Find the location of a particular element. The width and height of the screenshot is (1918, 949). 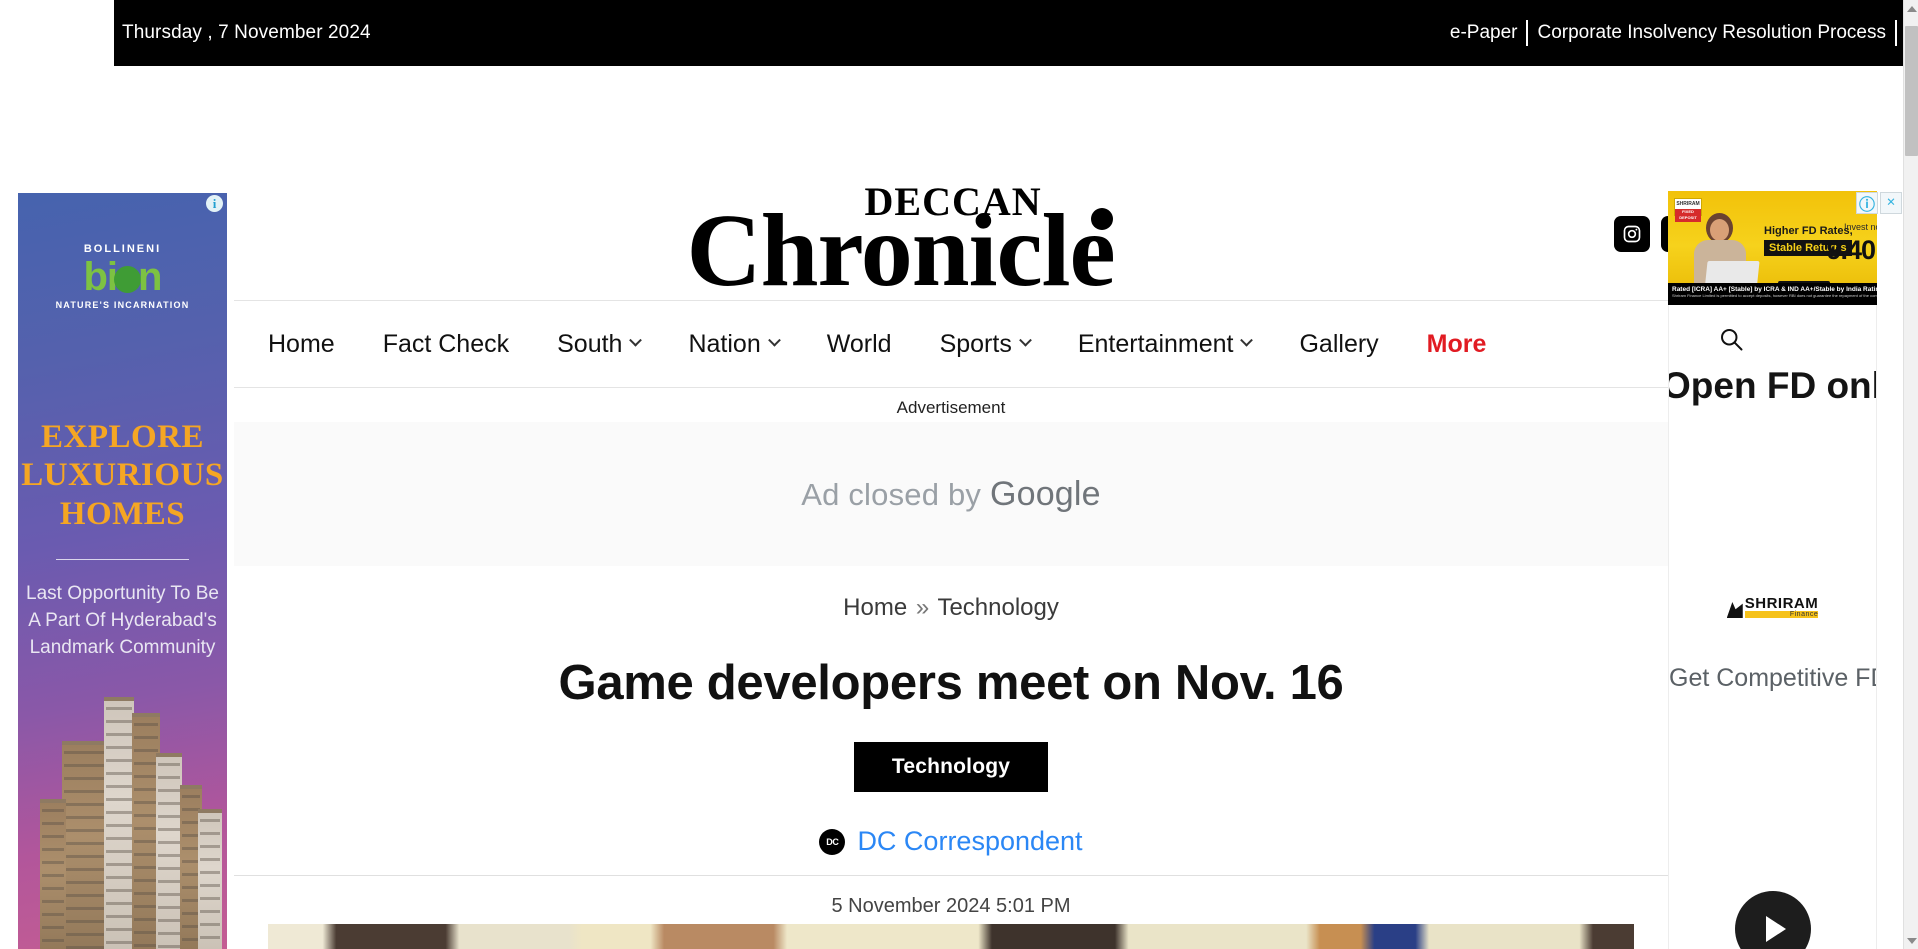

shriram-sub: Finance is located at coordinates (1781, 614).